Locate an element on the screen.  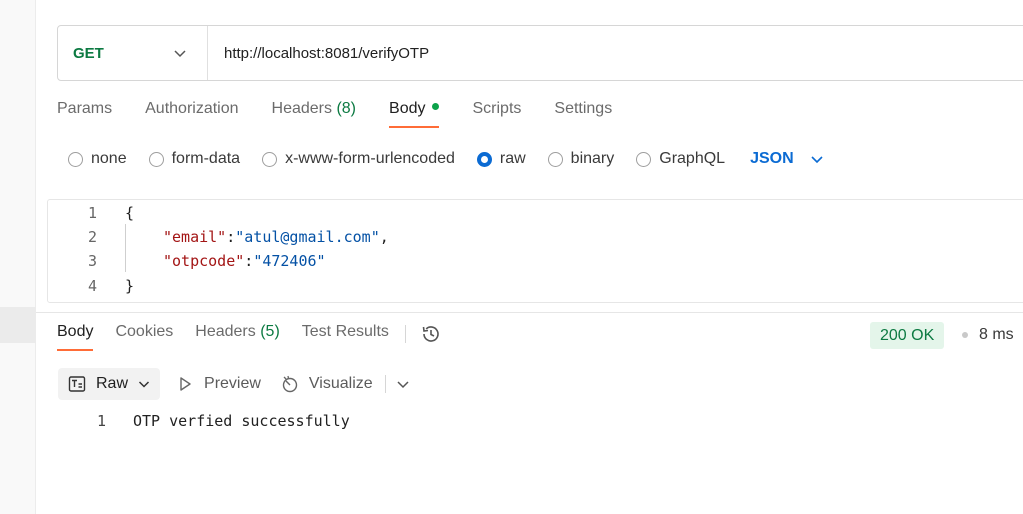
code-text: "otpcode":"472406" is located at coordinates (244, 261).